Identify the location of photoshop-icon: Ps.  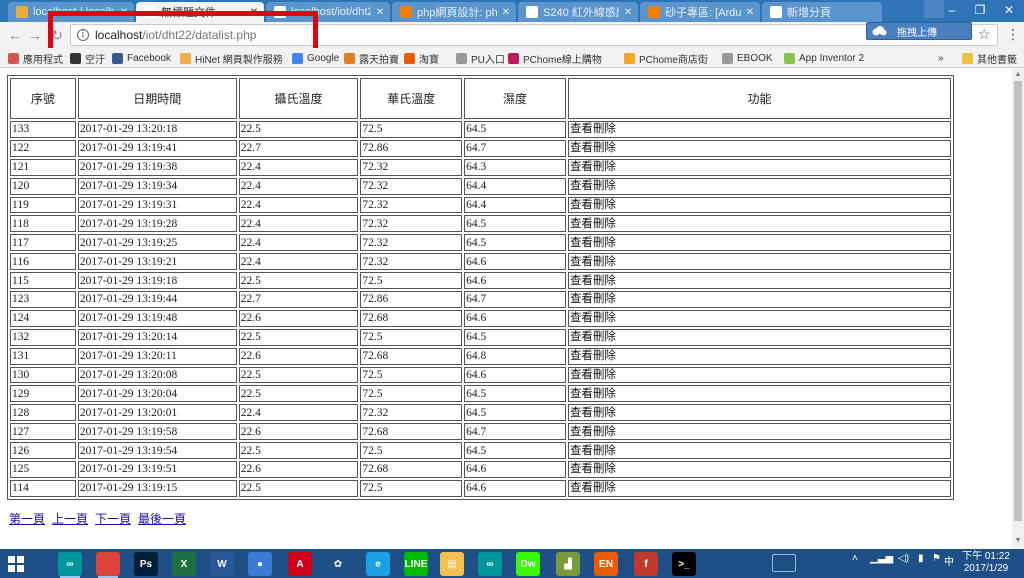
(146, 564).